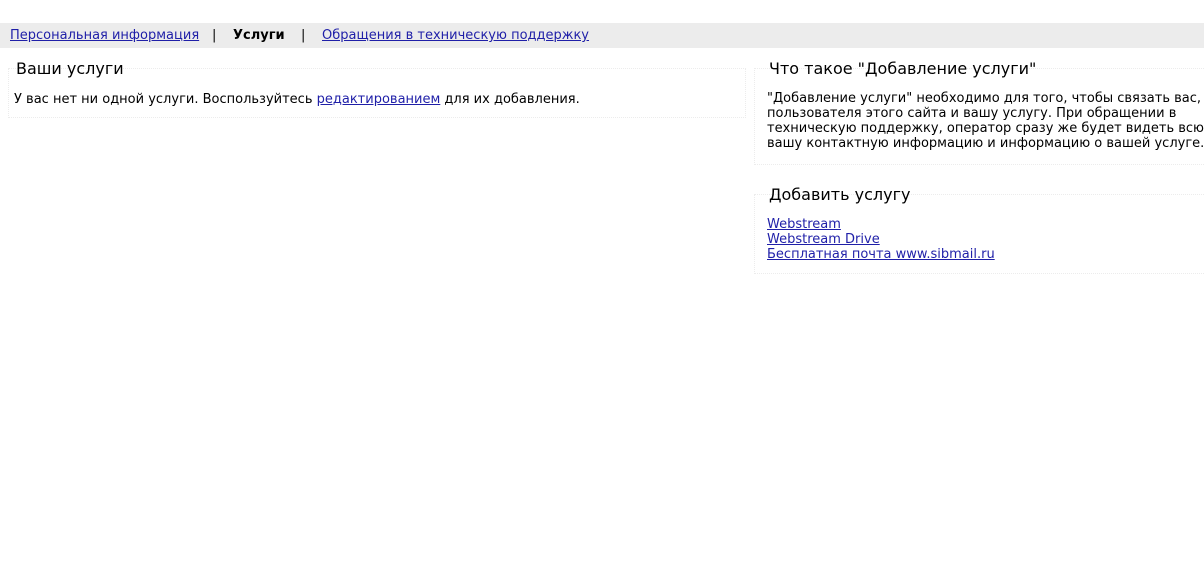 The height and width of the screenshot is (571, 1204). What do you see at coordinates (379, 99) in the screenshot?
I see `edit-services-link: редактированием` at bounding box center [379, 99].